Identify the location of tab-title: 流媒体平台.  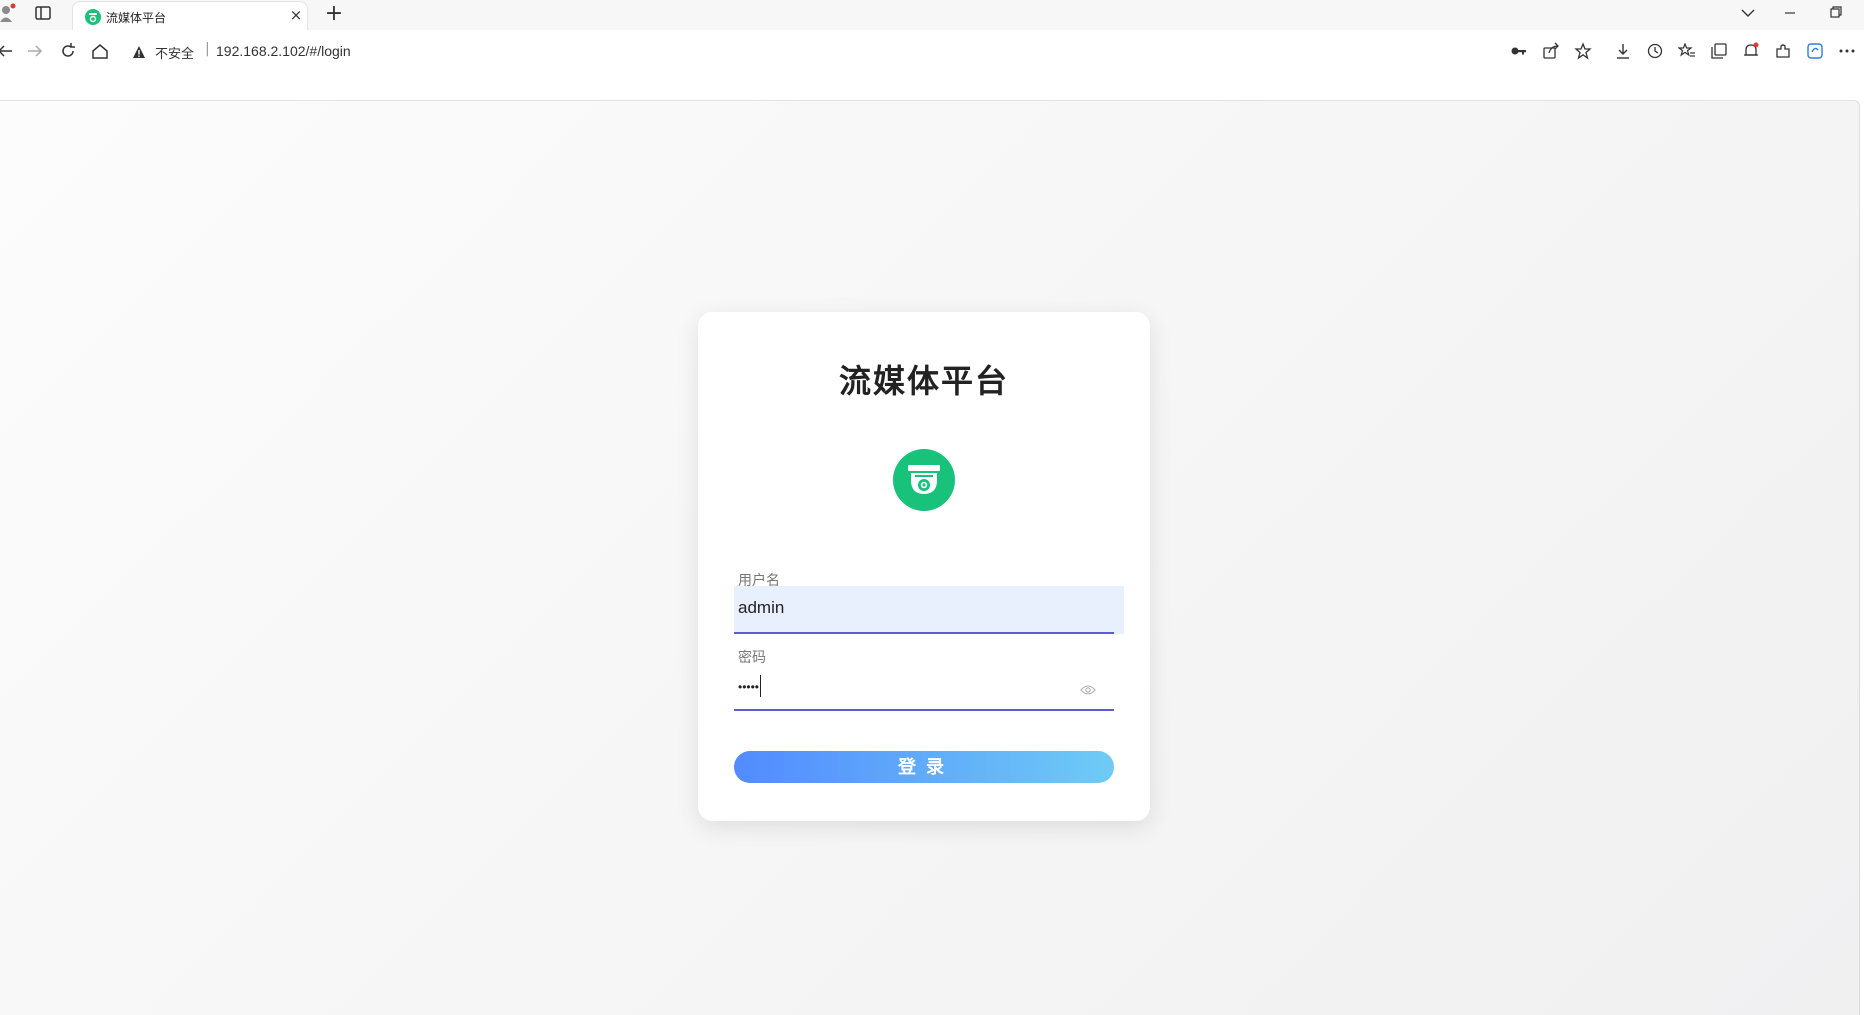
(136, 18).